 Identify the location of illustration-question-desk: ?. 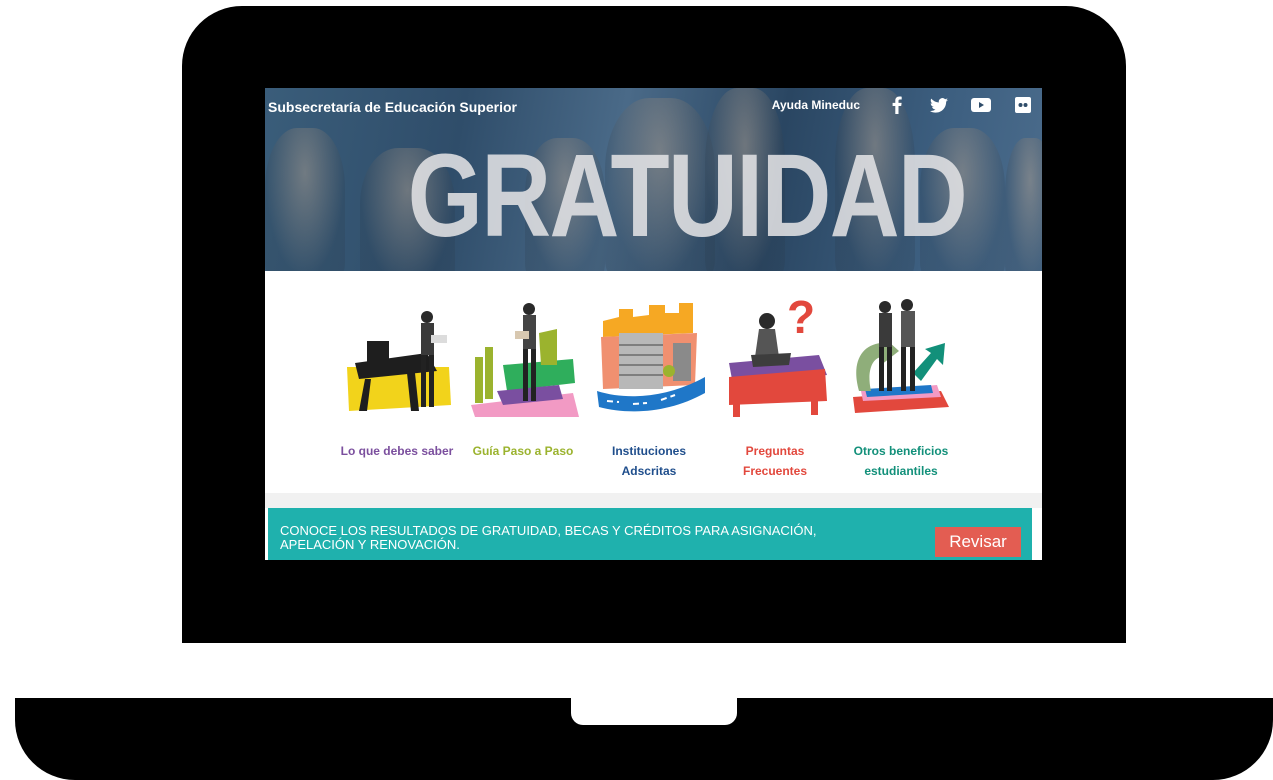
(775, 362).